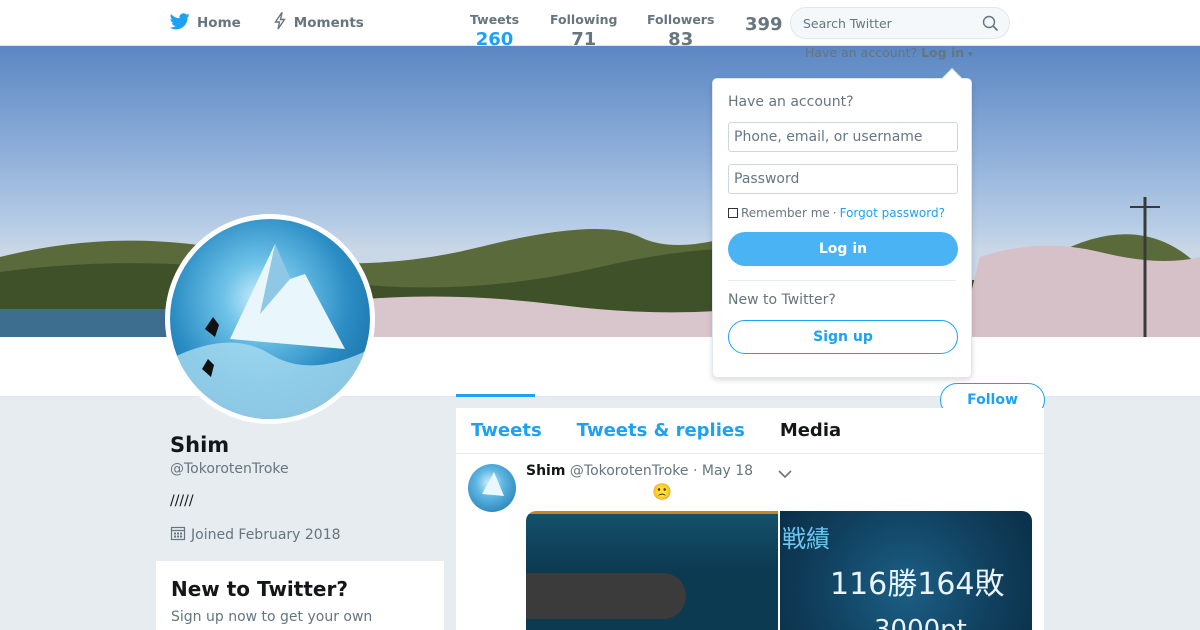 The width and height of the screenshot is (1200, 630). I want to click on nav-home: Home, so click(205, 23).